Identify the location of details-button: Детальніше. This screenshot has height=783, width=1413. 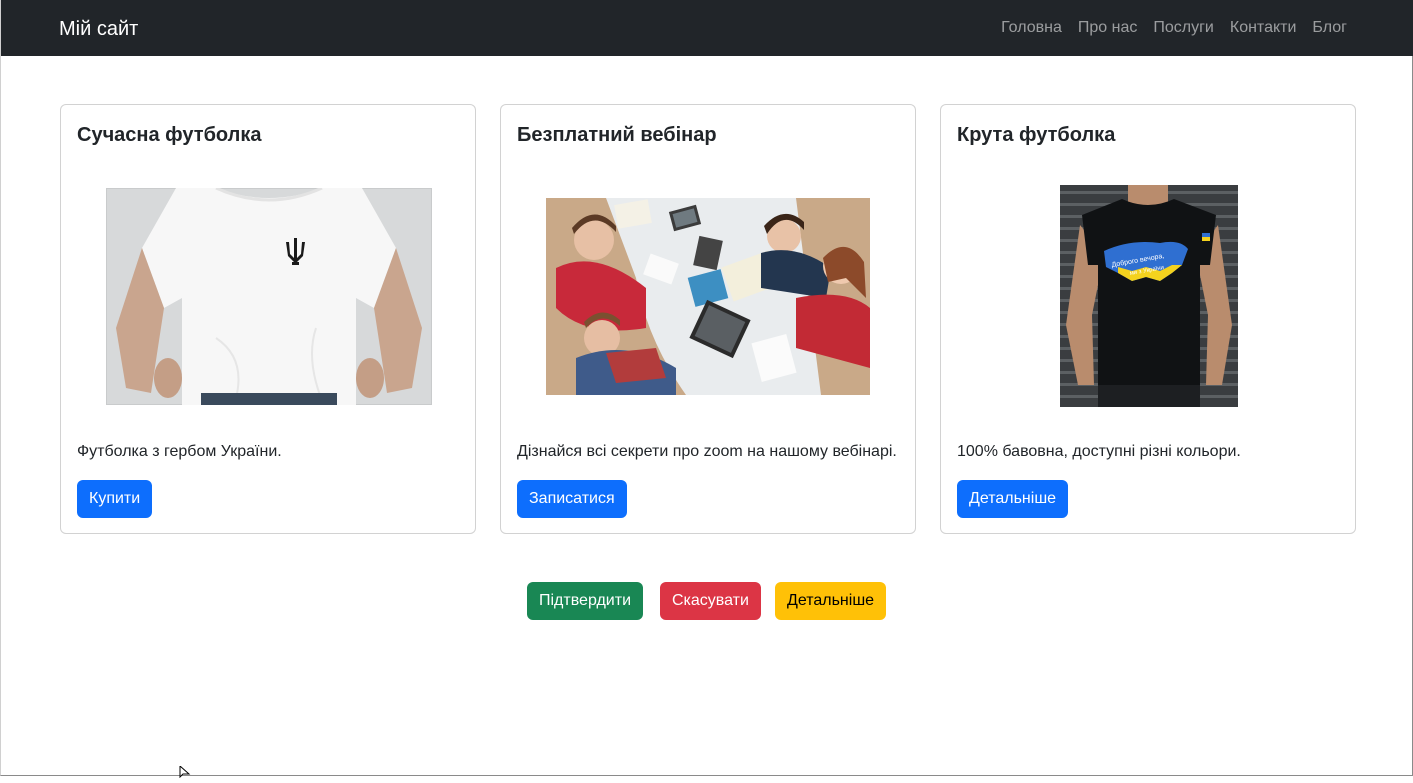
(1013, 499).